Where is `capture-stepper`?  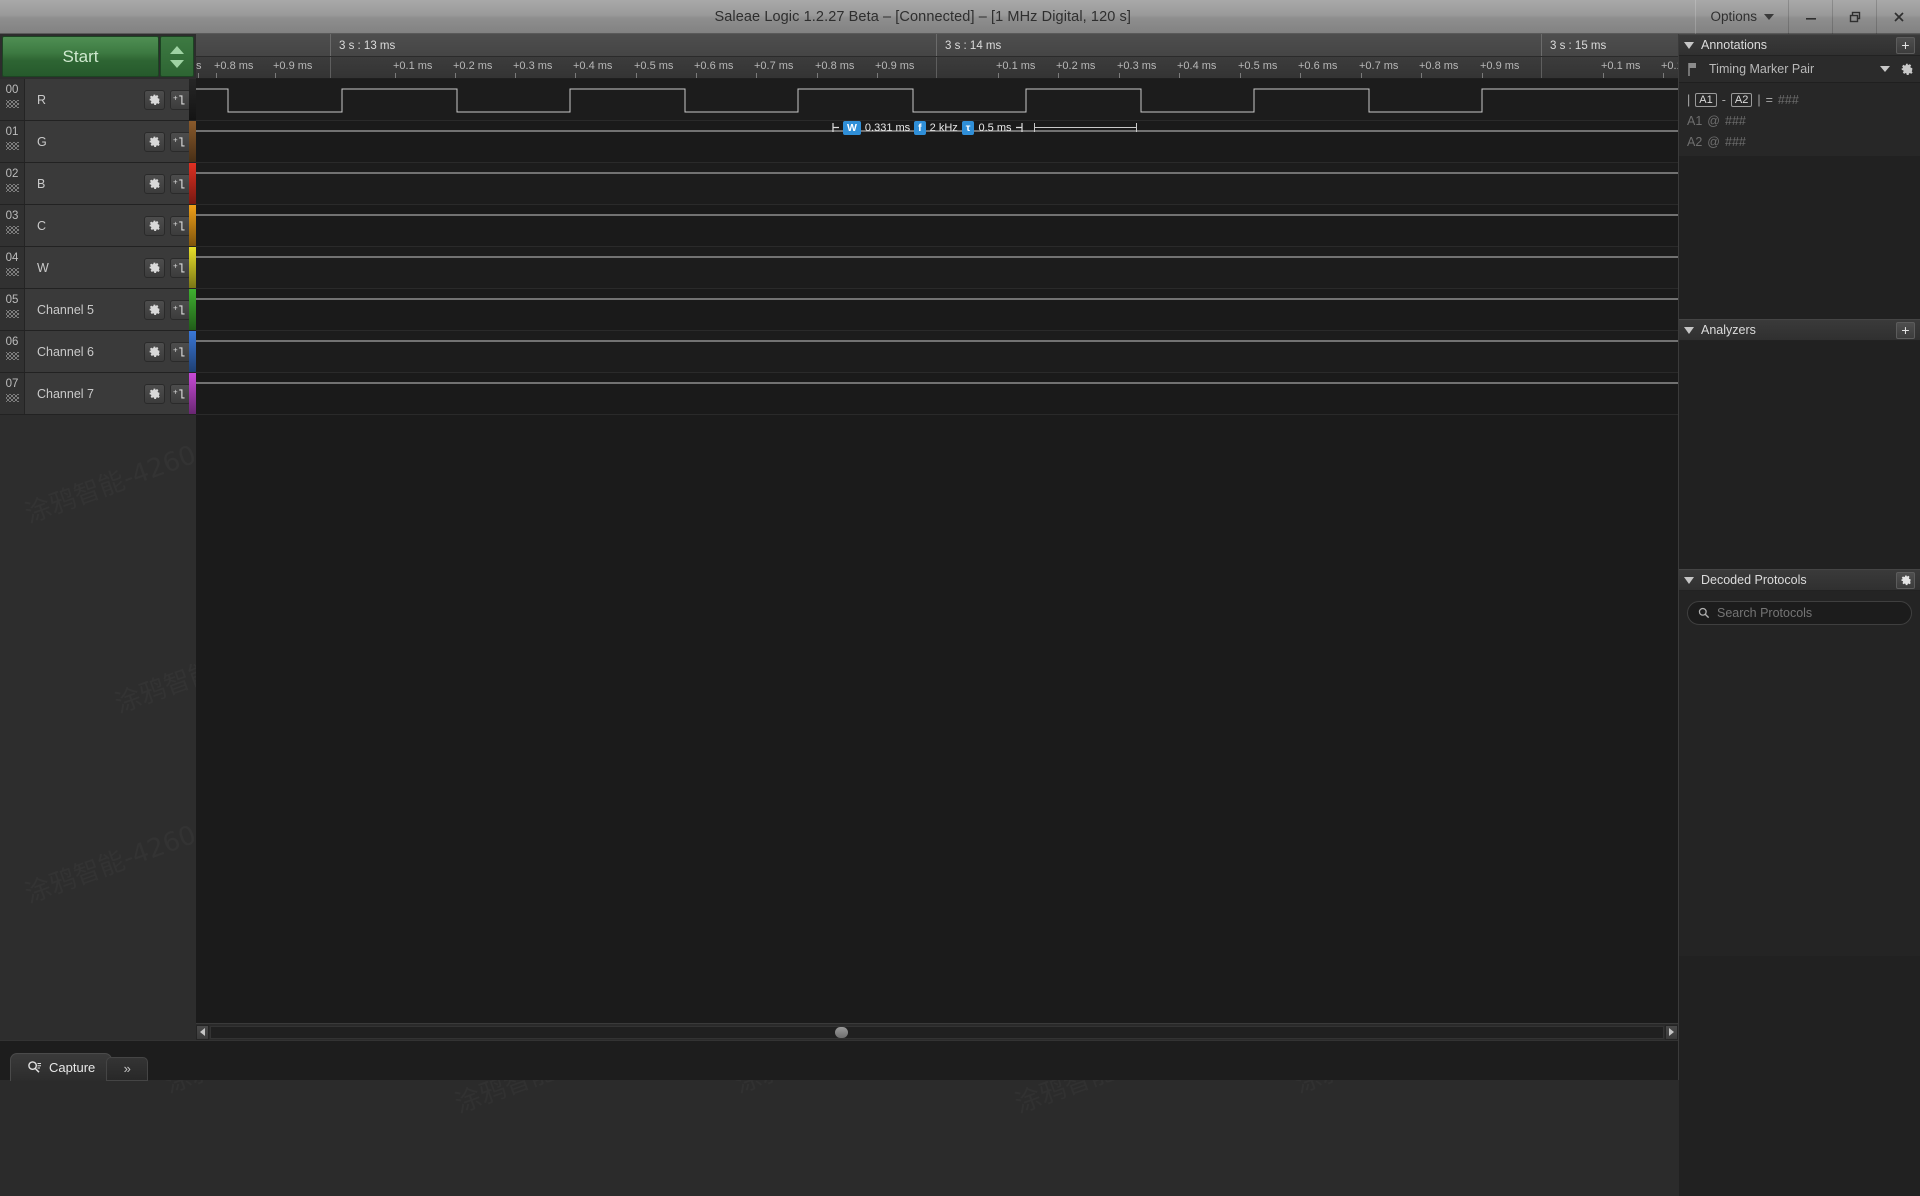 capture-stepper is located at coordinates (177, 56).